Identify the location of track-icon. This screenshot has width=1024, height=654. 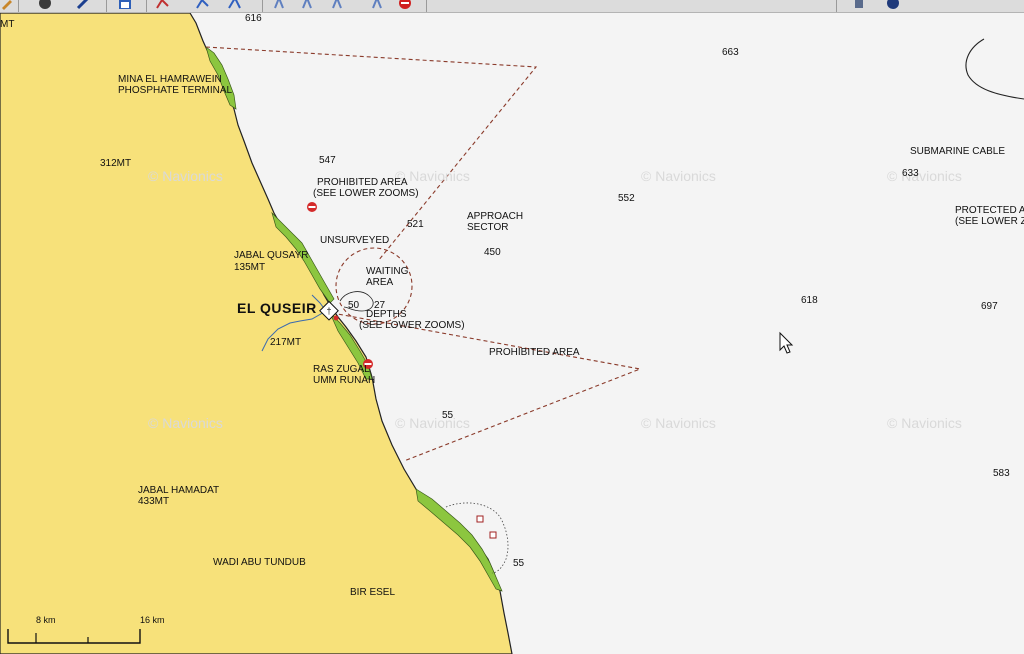
(235, 5).